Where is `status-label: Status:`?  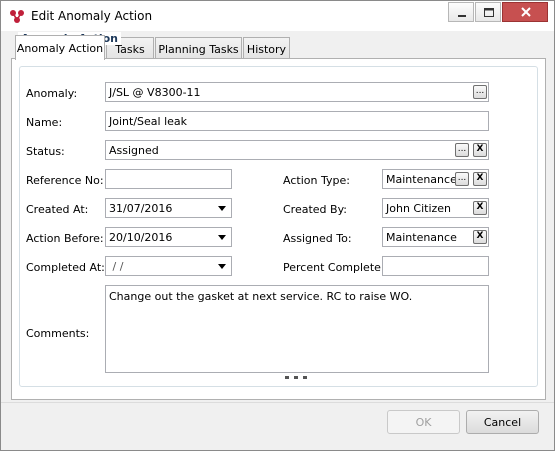 status-label: Status: is located at coordinates (45, 151).